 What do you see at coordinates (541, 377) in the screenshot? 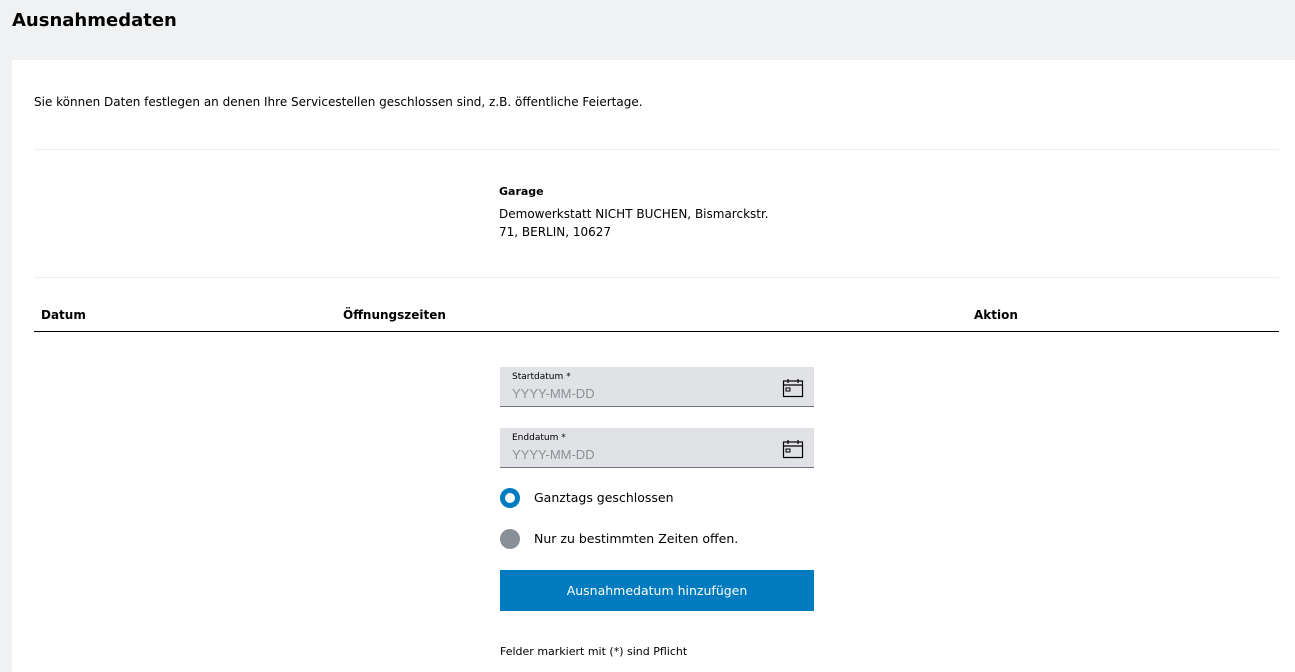
I see `start-date-label: Startdatum *` at bounding box center [541, 377].